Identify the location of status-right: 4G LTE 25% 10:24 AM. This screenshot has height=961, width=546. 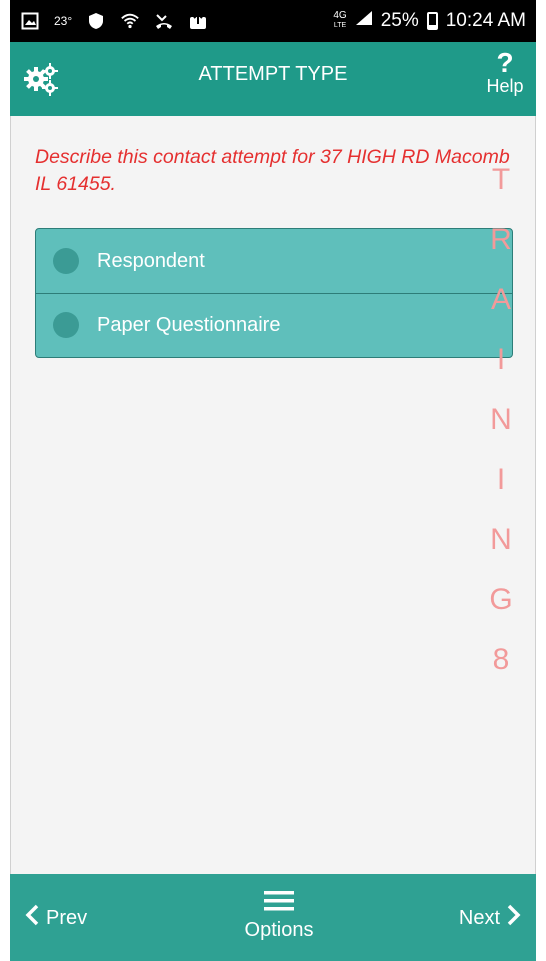
(429, 21).